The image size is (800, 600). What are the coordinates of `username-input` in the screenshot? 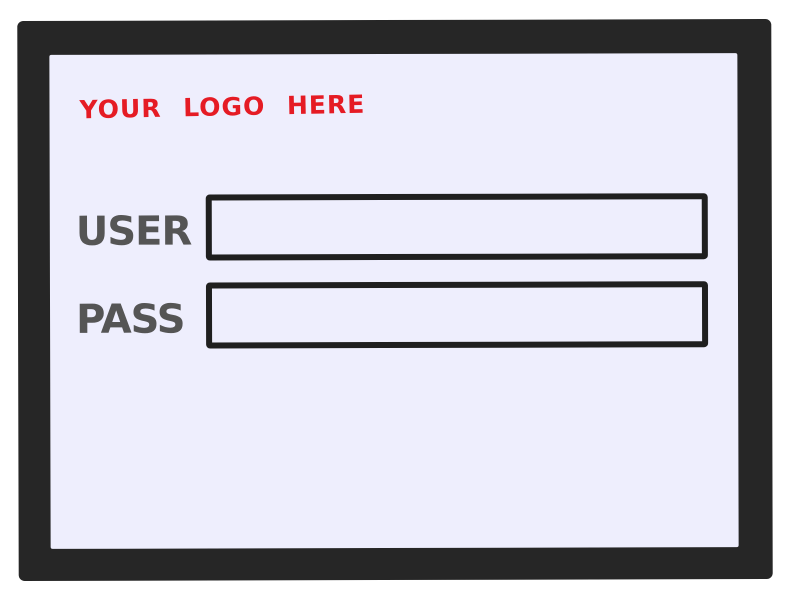 It's located at (456, 227).